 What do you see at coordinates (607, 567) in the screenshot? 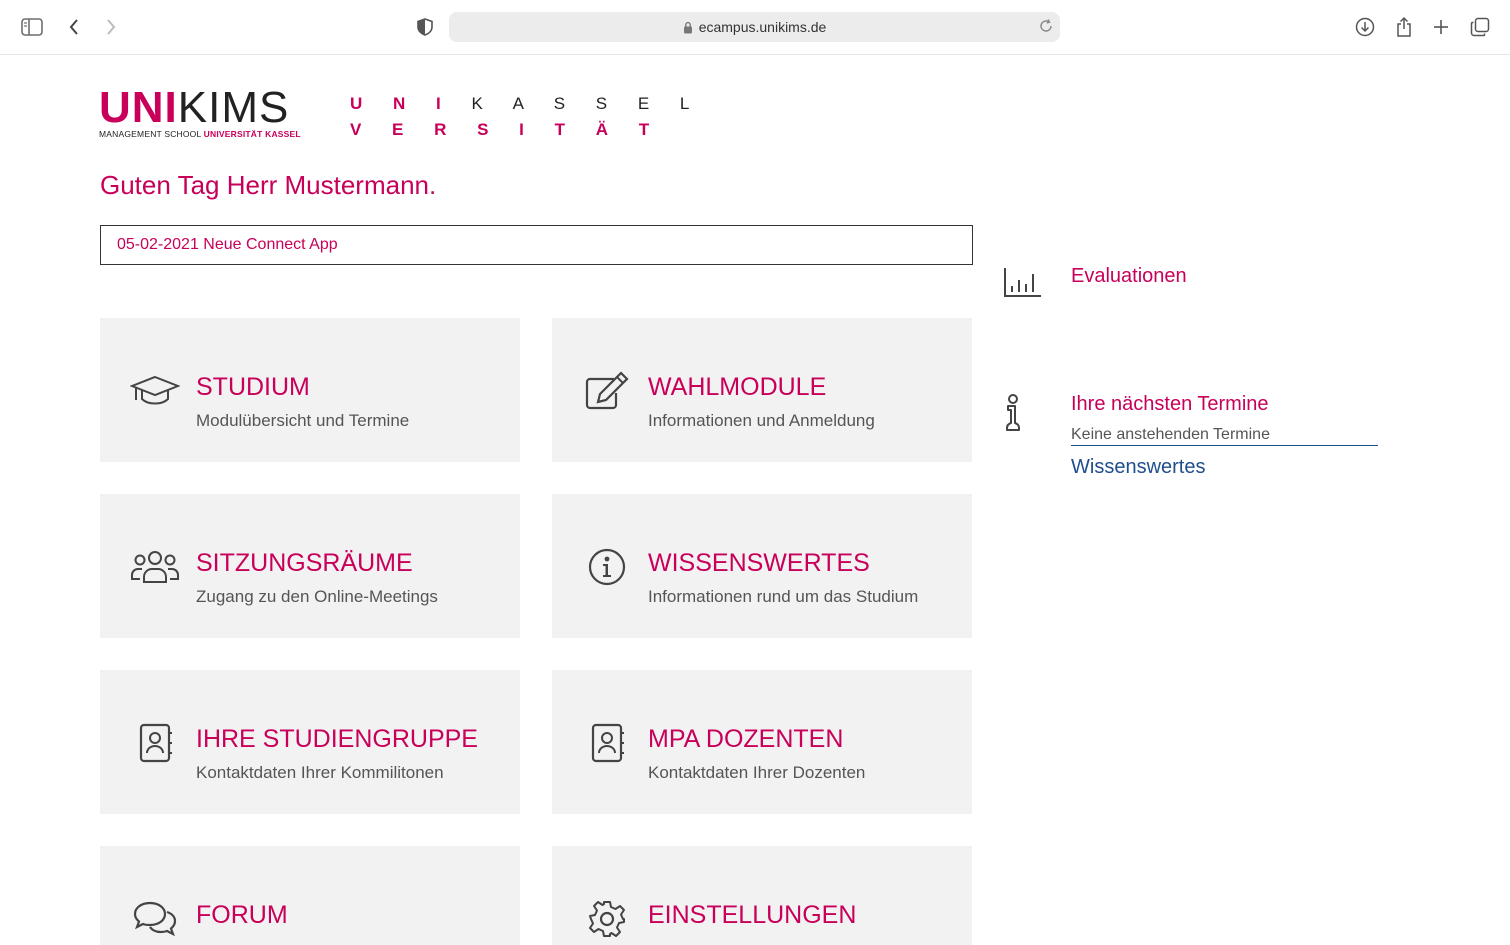
I see `info-icon` at bounding box center [607, 567].